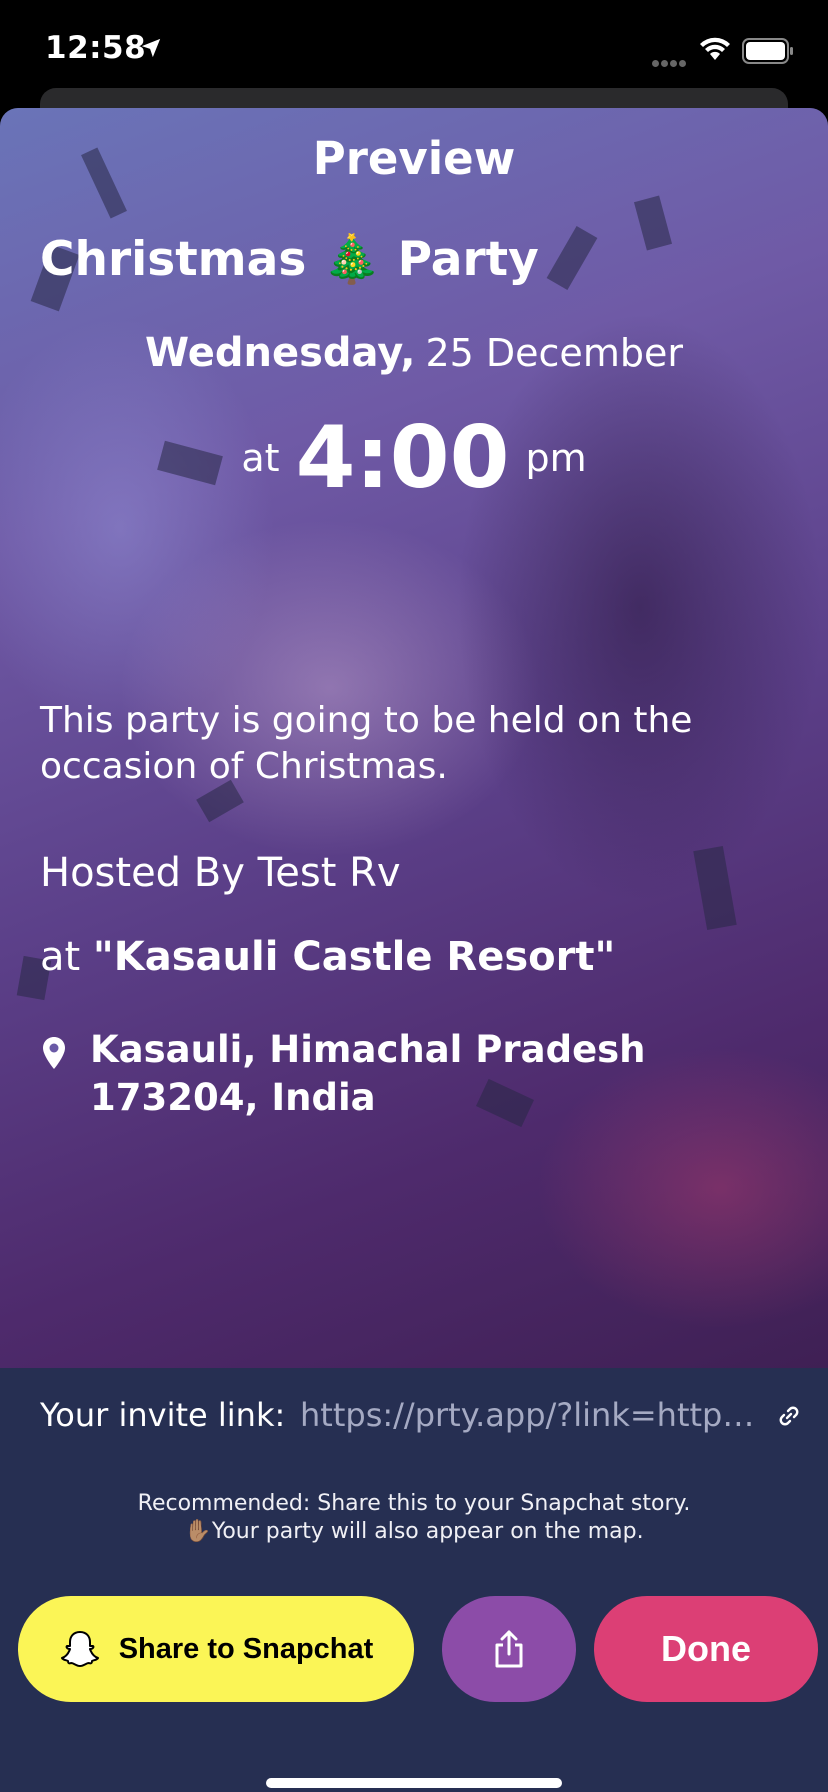  I want to click on invite-link-url: https://prty.app/?link=https://prty.app, so click(530, 1415).